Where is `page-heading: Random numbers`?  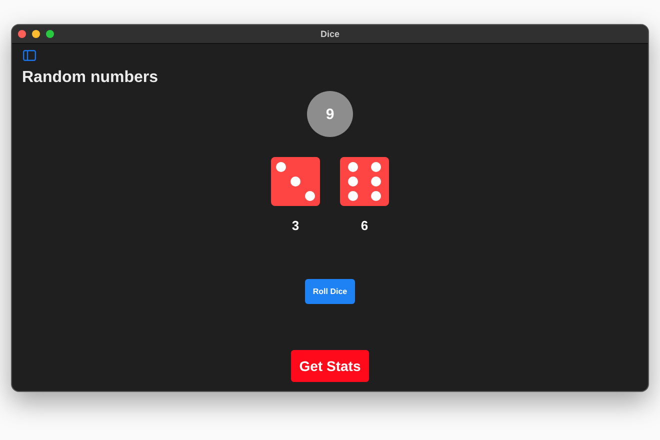
page-heading: Random numbers is located at coordinates (90, 78).